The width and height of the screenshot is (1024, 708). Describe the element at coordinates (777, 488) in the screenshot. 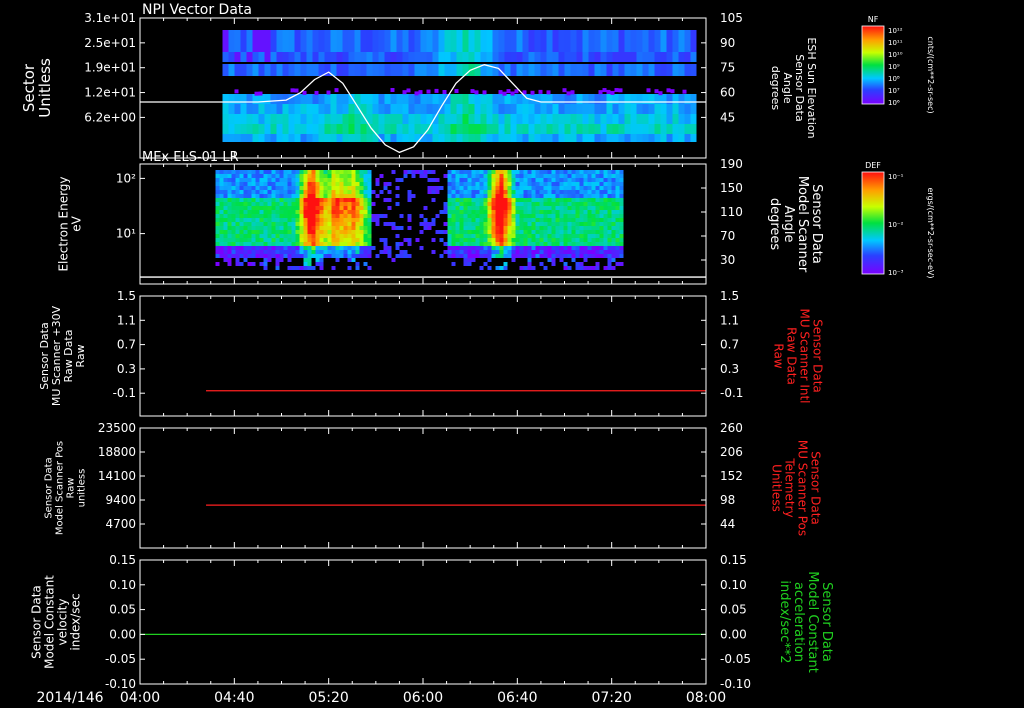

I see `right-y-axis-label: Unitless` at that location.